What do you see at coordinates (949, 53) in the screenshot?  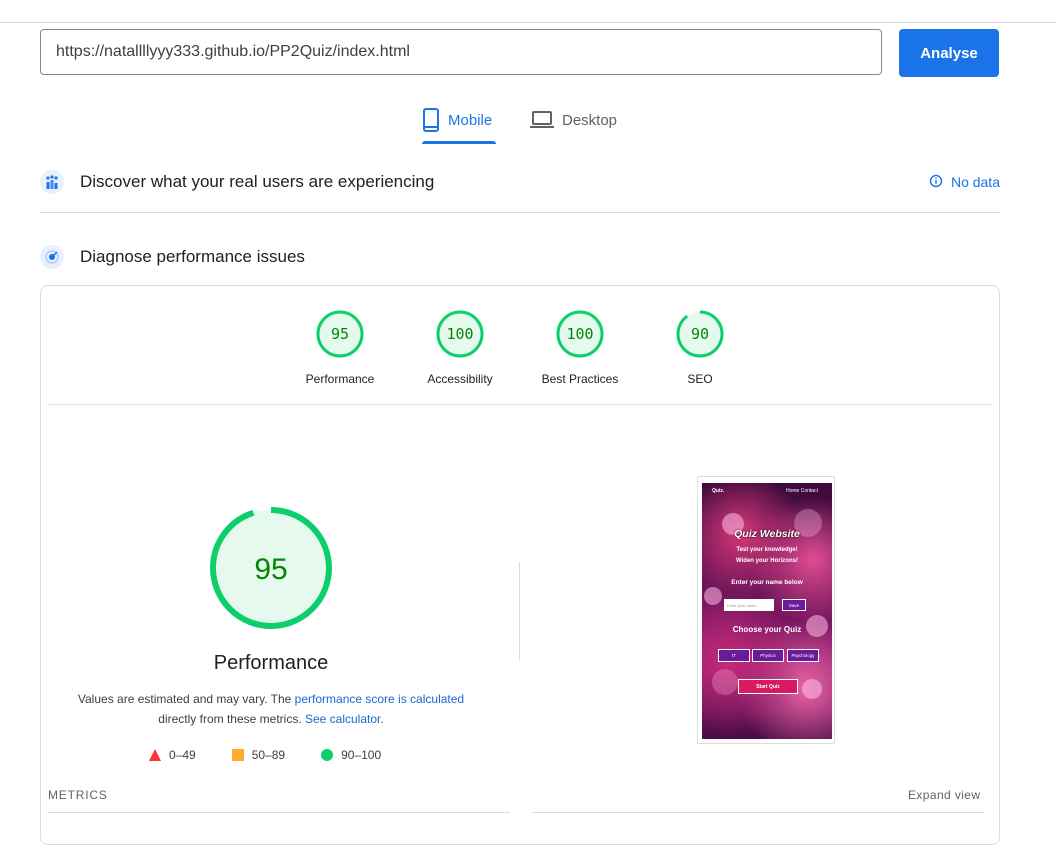 I see `analyse-button: Analyse` at bounding box center [949, 53].